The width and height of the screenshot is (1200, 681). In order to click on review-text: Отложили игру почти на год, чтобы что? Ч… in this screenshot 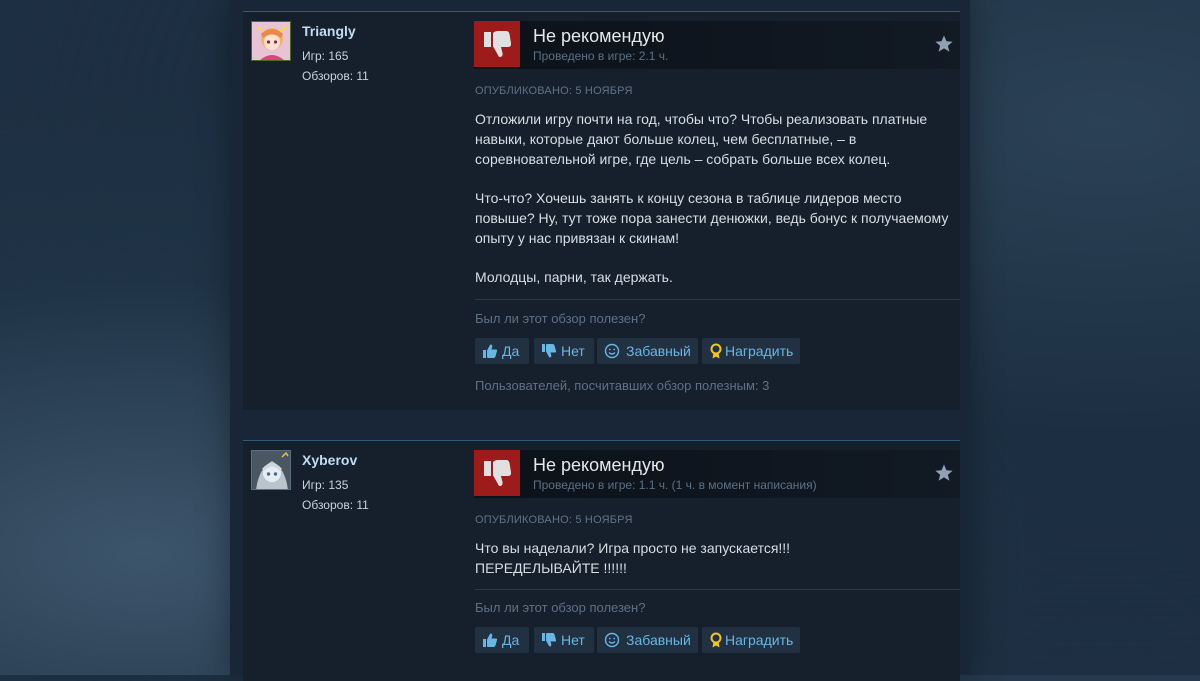, I will do `click(715, 207)`.